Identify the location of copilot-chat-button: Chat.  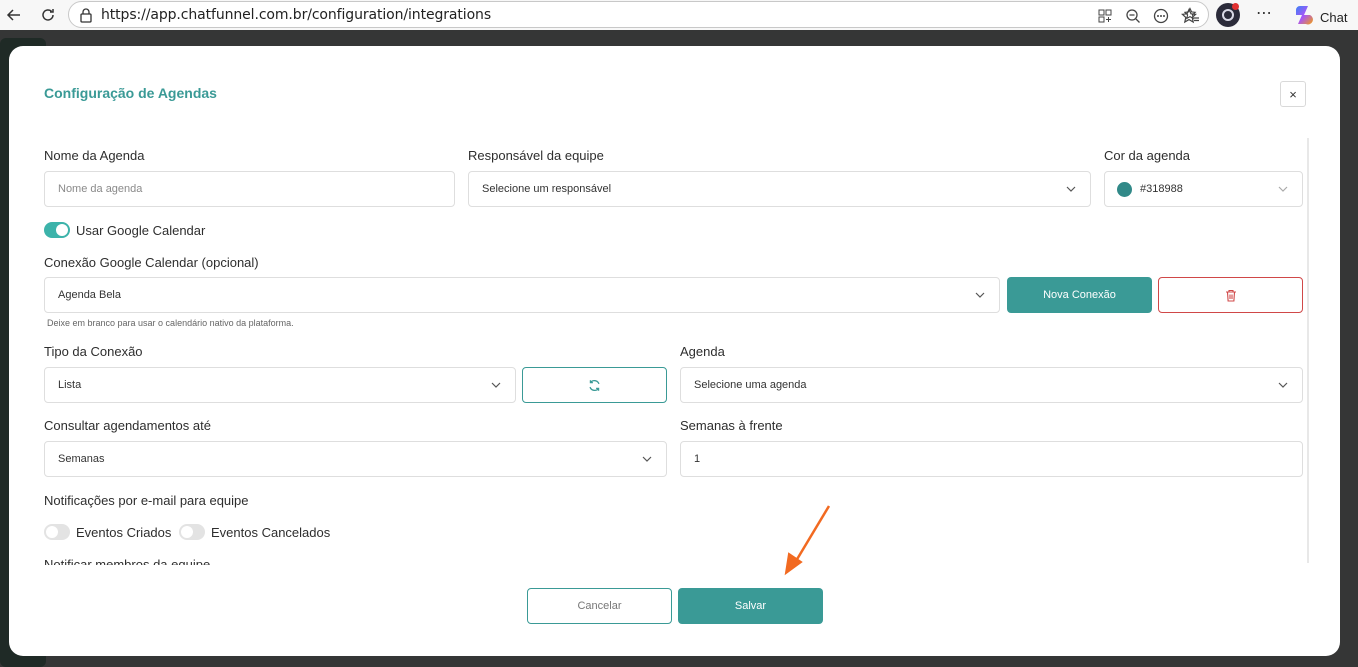
(1319, 17).